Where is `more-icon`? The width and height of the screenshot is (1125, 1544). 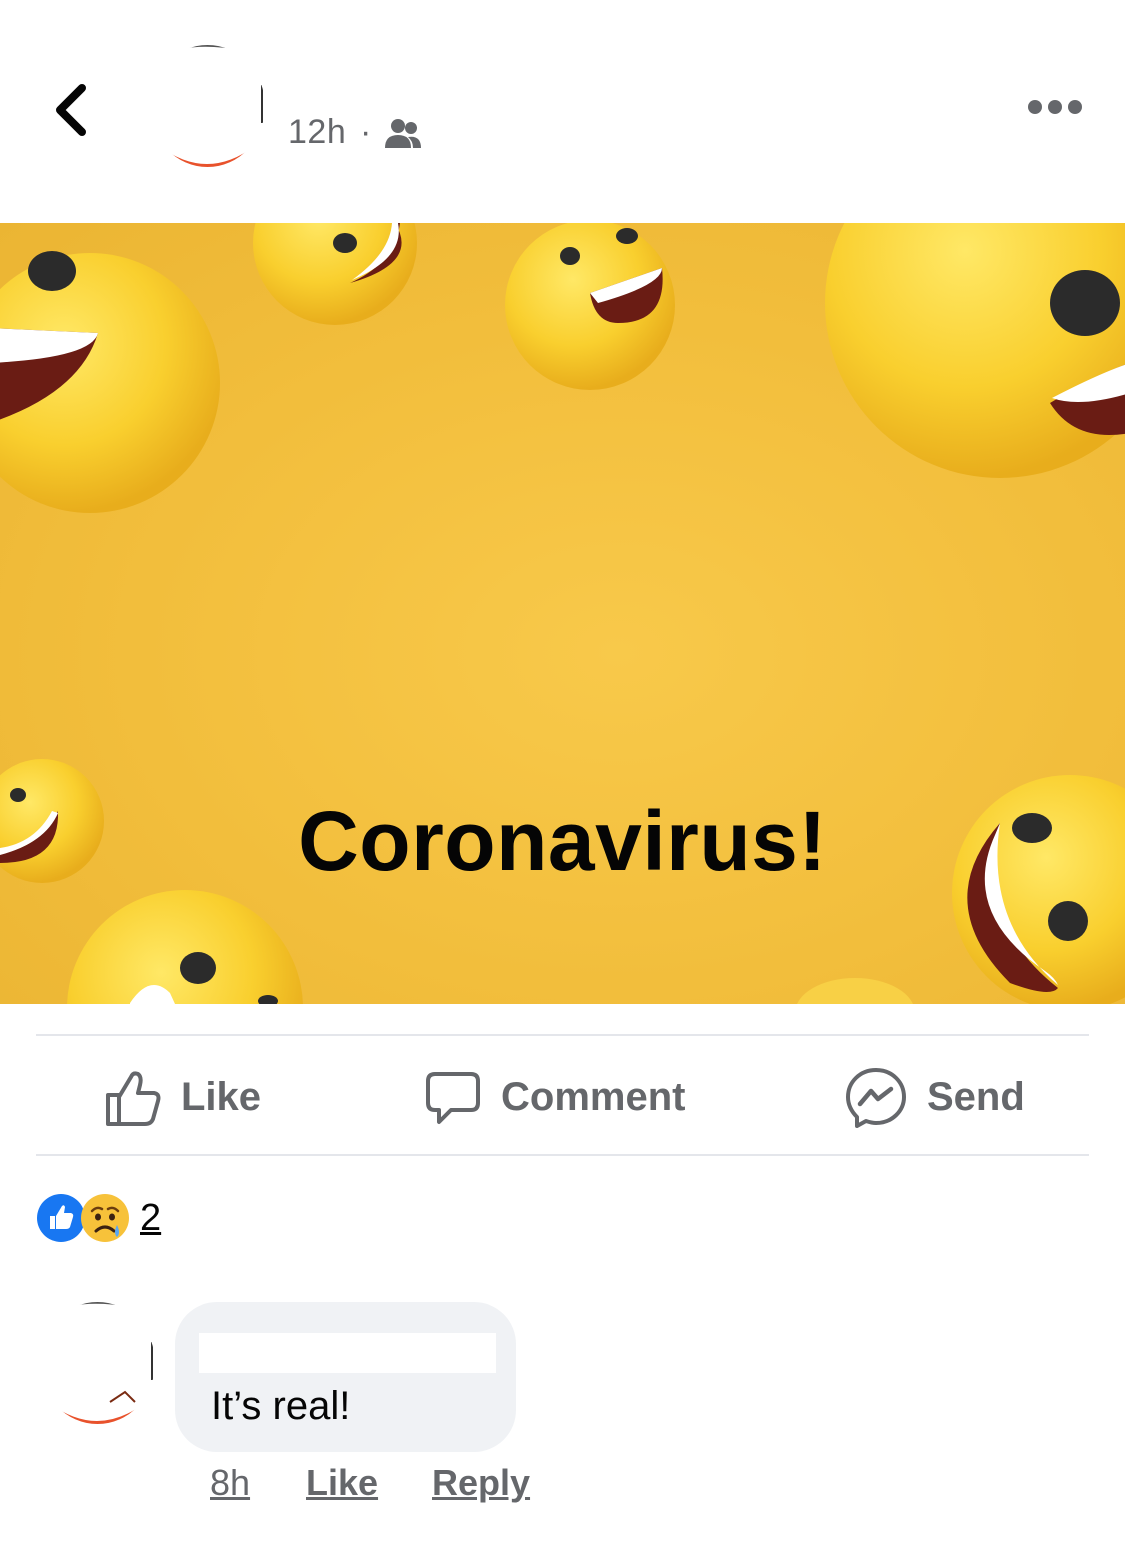
more-icon is located at coordinates (1055, 107).